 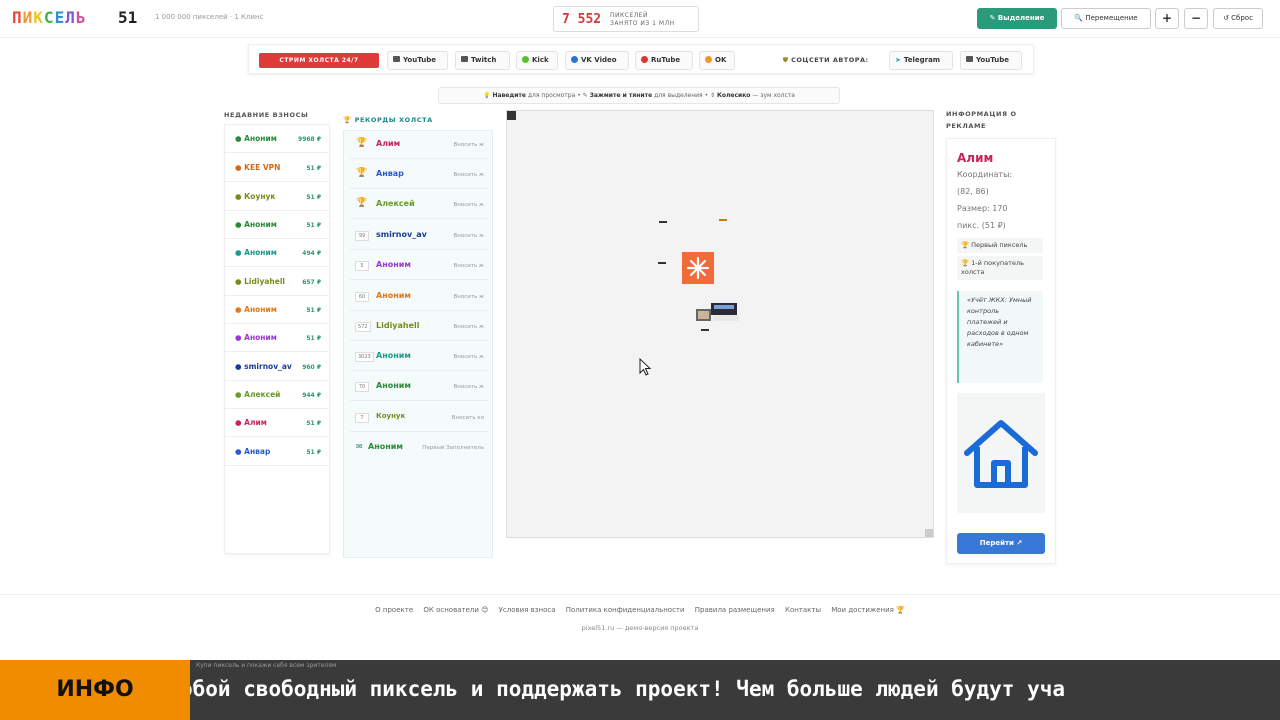 What do you see at coordinates (733, 95) in the screenshot?
I see `hint-wheel-bold: Колесико` at bounding box center [733, 95].